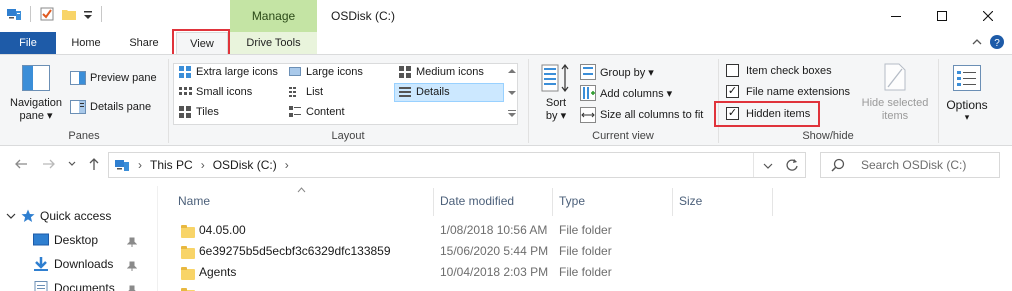 This screenshot has height=291, width=1012. I want to click on maximize-button, so click(942, 16).